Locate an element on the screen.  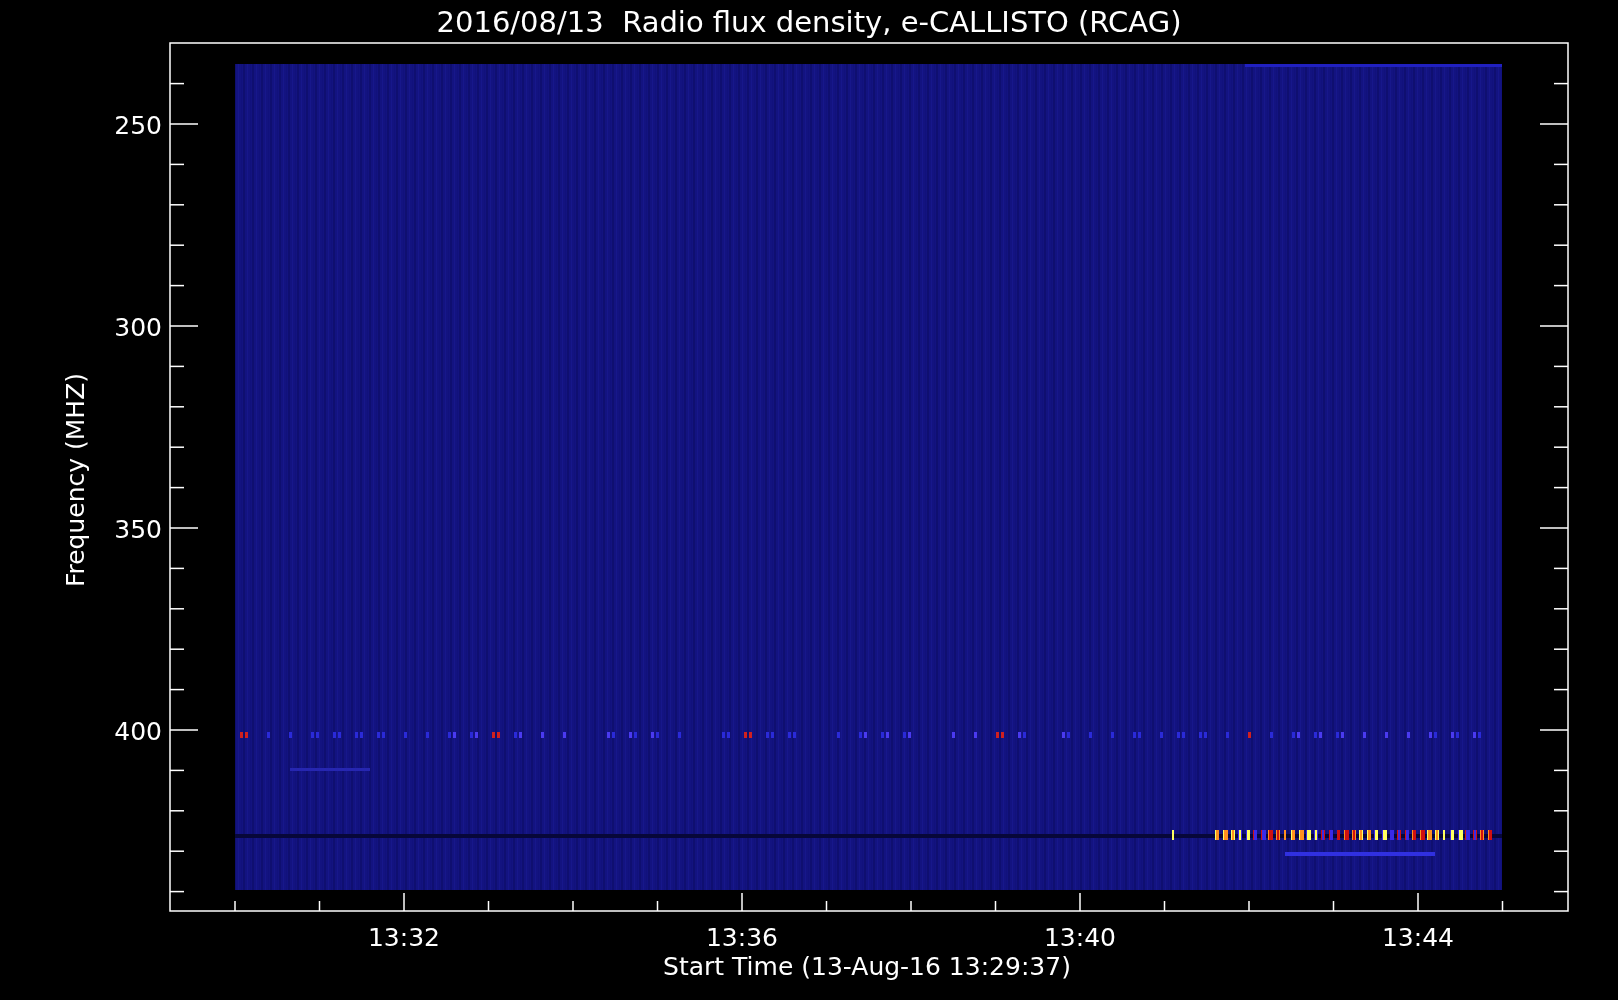
x-axis-label: Start Time (13-Aug-16 13:29:37) is located at coordinates (867, 966).